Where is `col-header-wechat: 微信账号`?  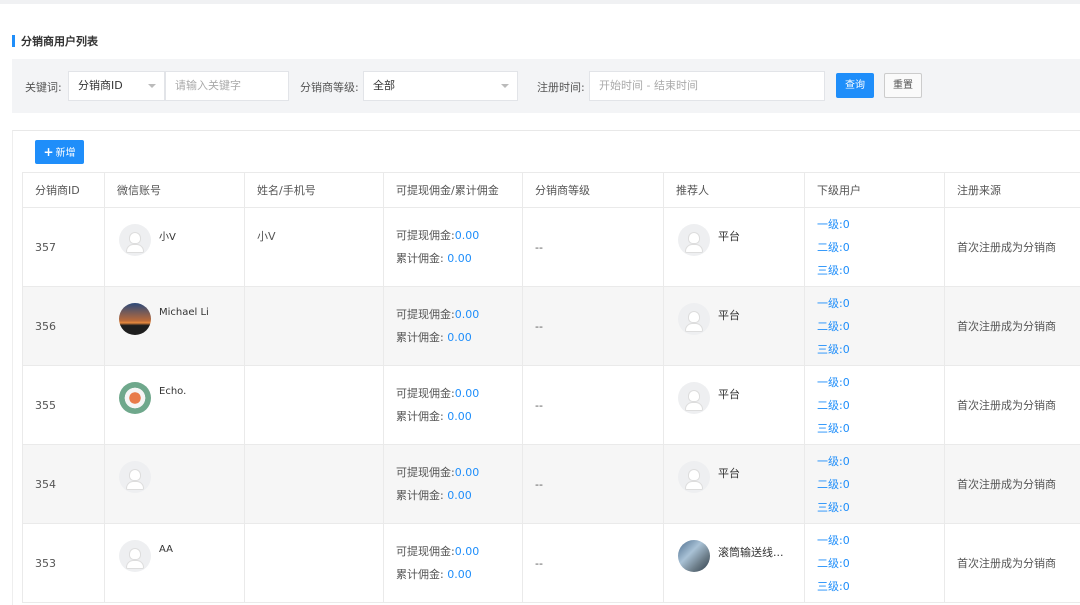
col-header-wechat: 微信账号 is located at coordinates (174, 190).